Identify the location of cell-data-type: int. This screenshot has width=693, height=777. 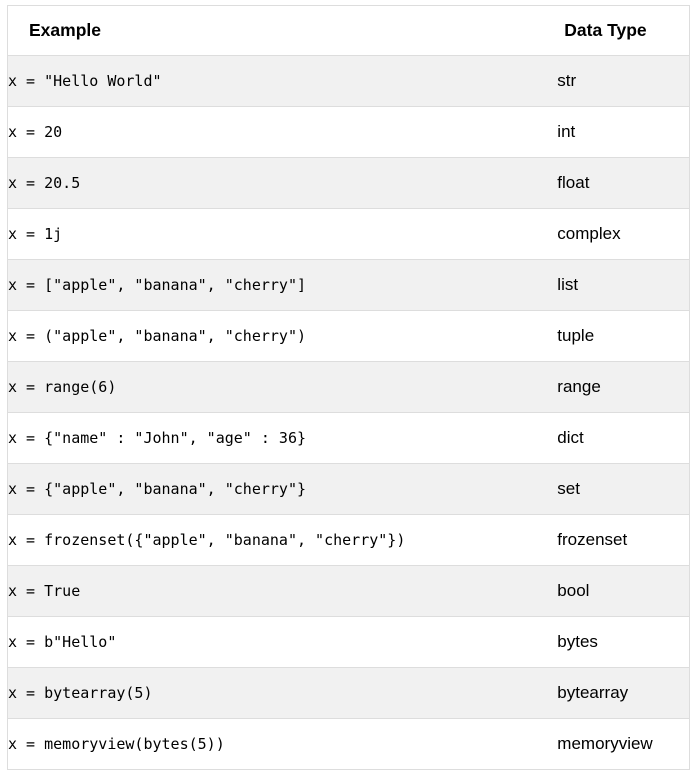
(623, 132).